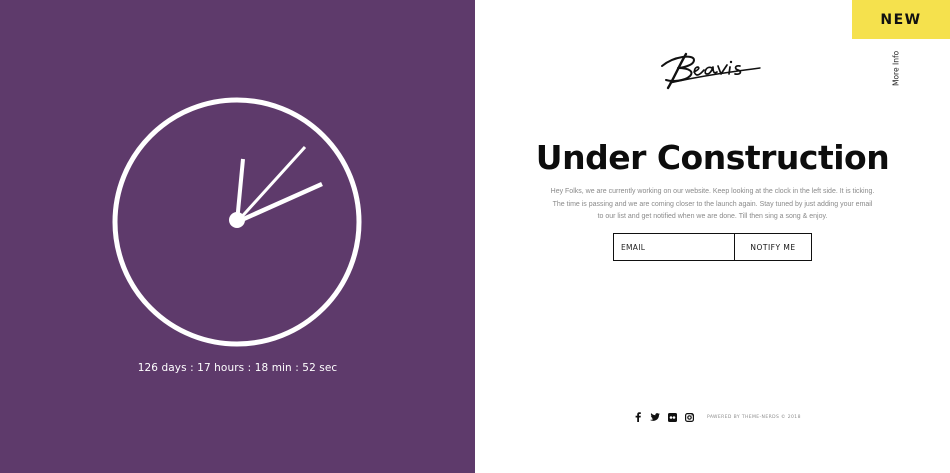  Describe the element at coordinates (689, 417) in the screenshot. I see `instagram-icon` at that location.